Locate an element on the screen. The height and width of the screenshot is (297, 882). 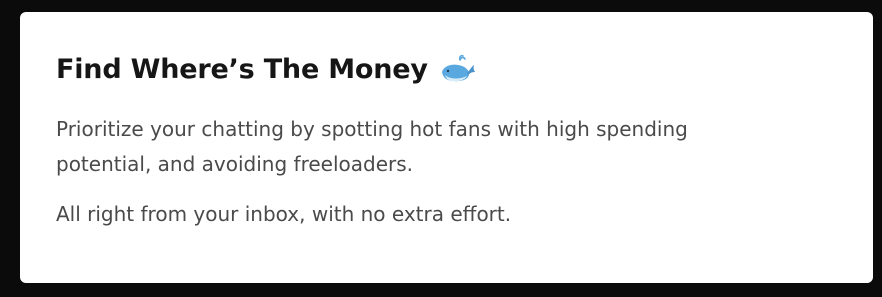
card-title: Find Where’s The Money is located at coordinates (242, 69).